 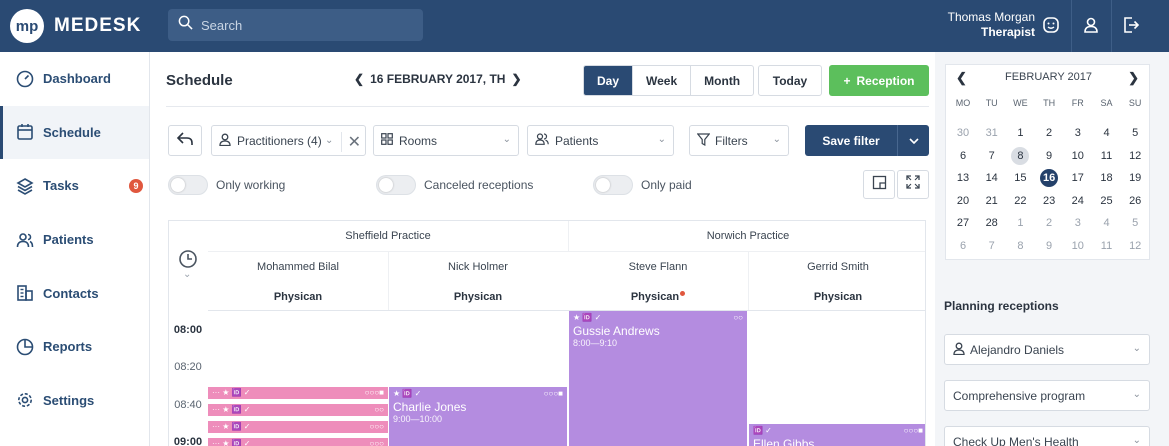 What do you see at coordinates (1107, 201) in the screenshot?
I see `calendar-day: 25` at bounding box center [1107, 201].